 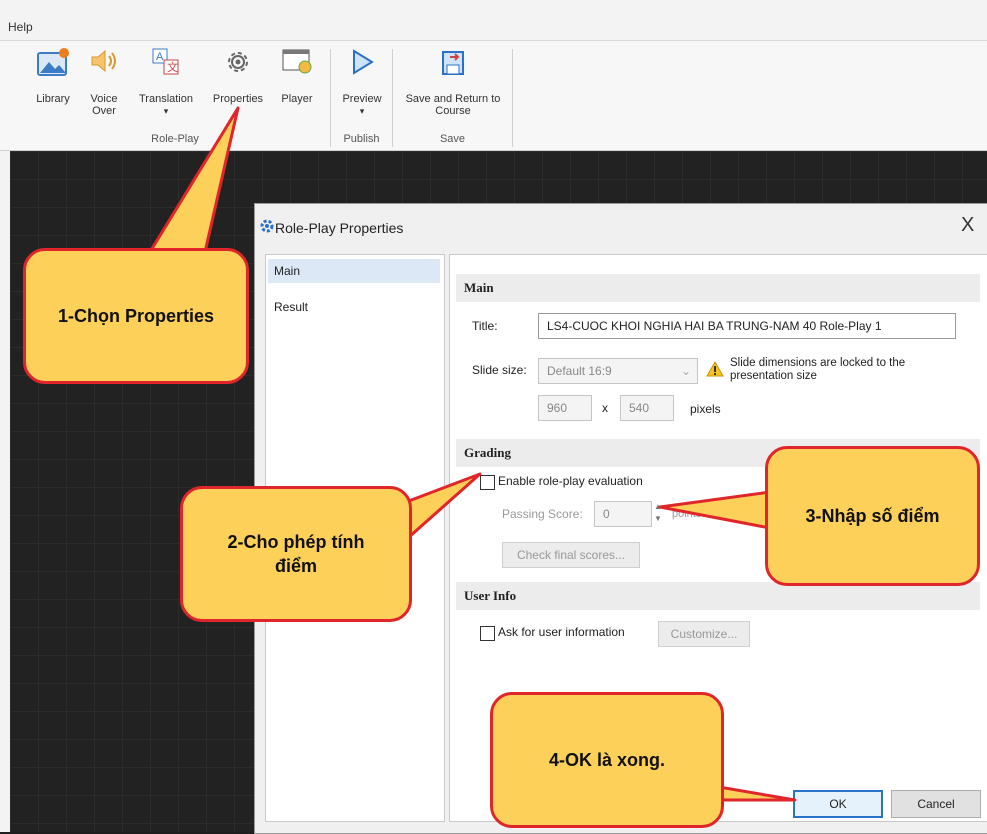 I want to click on save-return-icon, so click(x=453, y=63).